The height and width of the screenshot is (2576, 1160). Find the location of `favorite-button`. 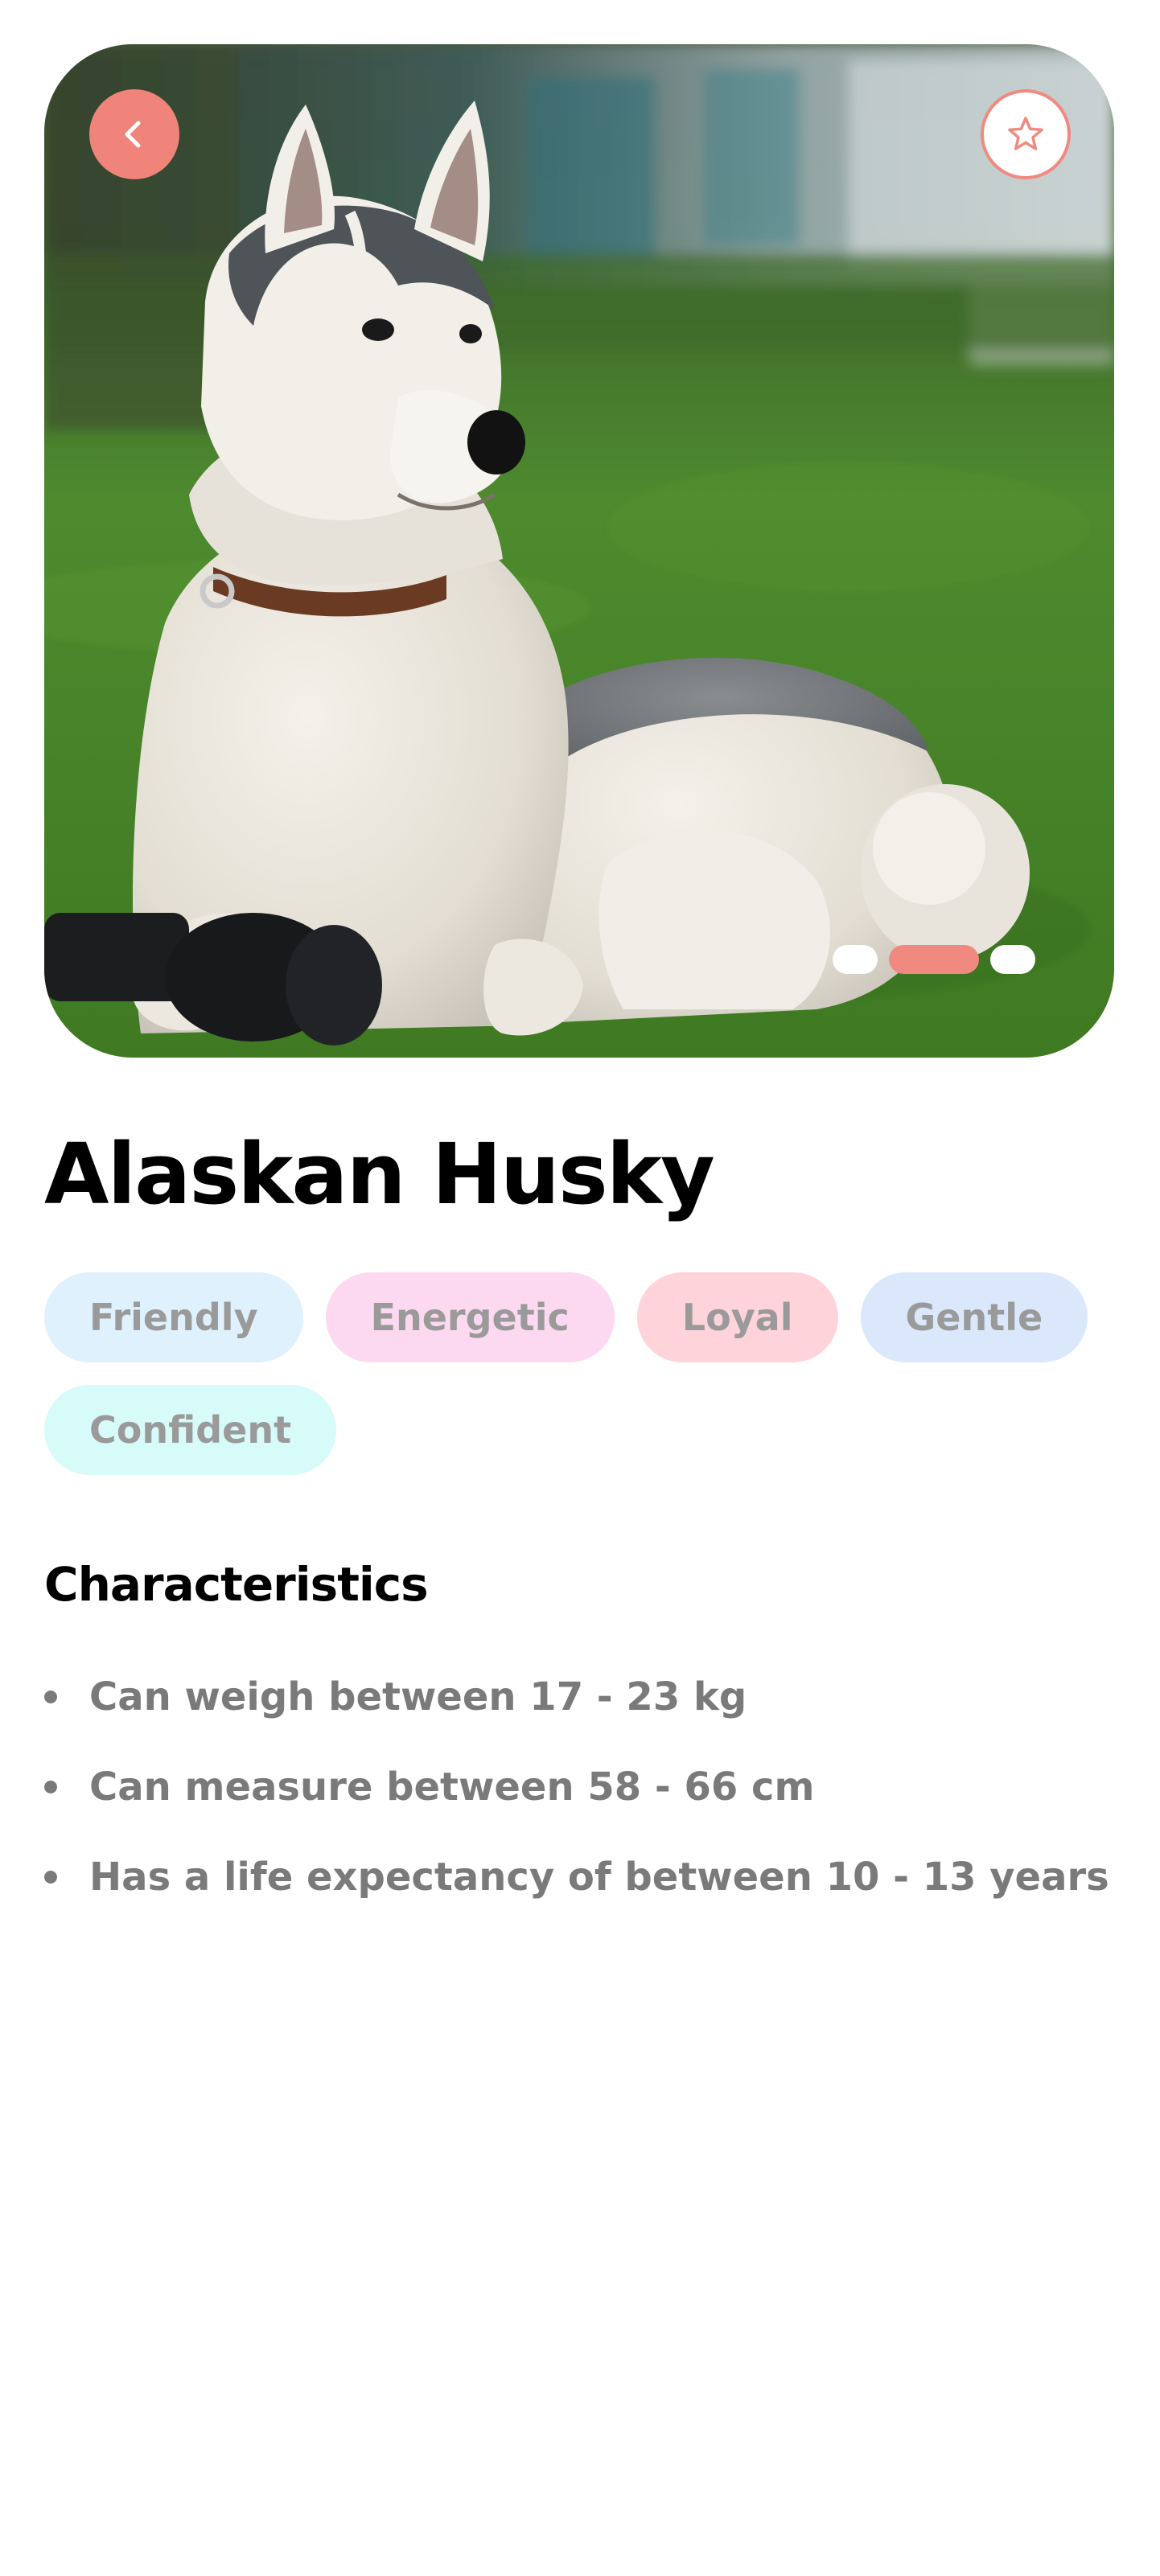

favorite-button is located at coordinates (1026, 134).